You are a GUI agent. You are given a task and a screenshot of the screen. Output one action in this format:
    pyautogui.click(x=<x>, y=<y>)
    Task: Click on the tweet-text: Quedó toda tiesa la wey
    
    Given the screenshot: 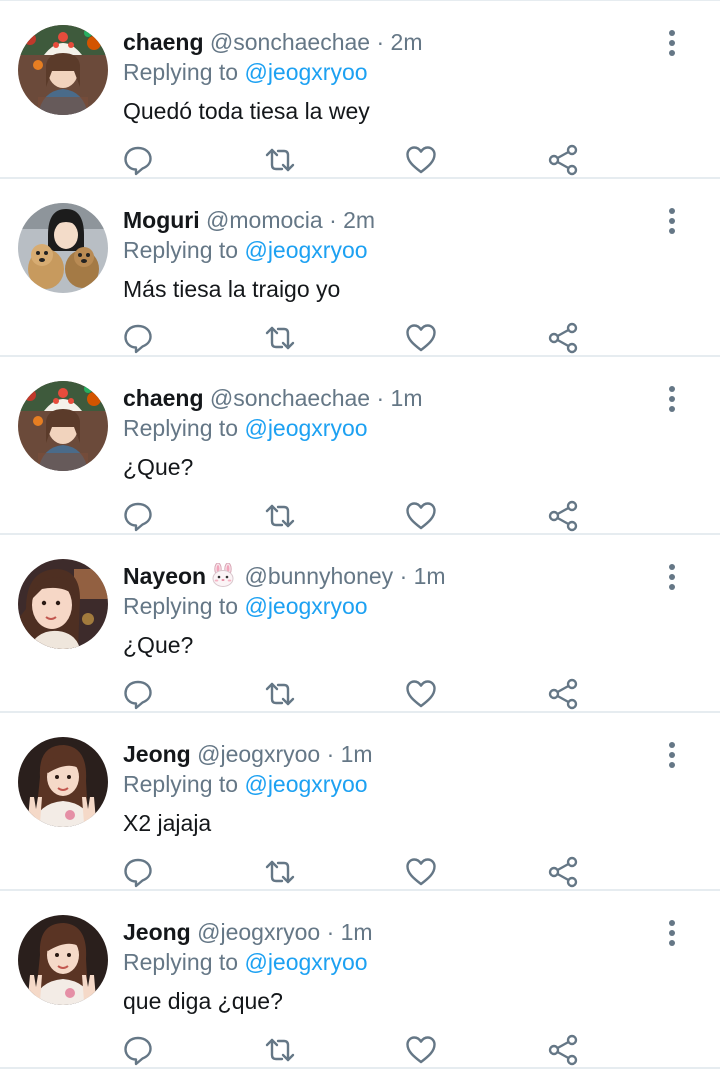 What is the action you would take?
    pyautogui.click(x=246, y=111)
    